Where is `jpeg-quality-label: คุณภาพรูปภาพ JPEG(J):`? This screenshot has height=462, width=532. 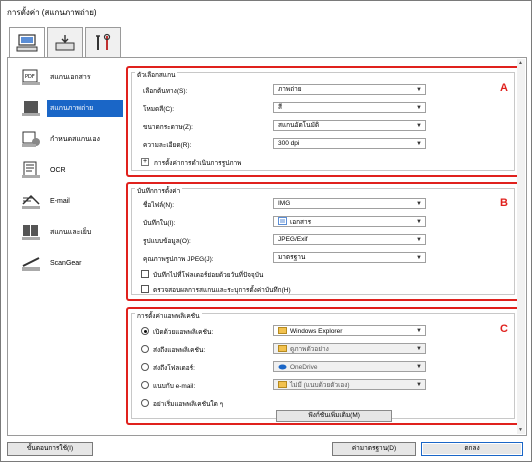
jpeg-quality-label: คุณภาพรูปภาพ JPEG(J): is located at coordinates (178, 259).